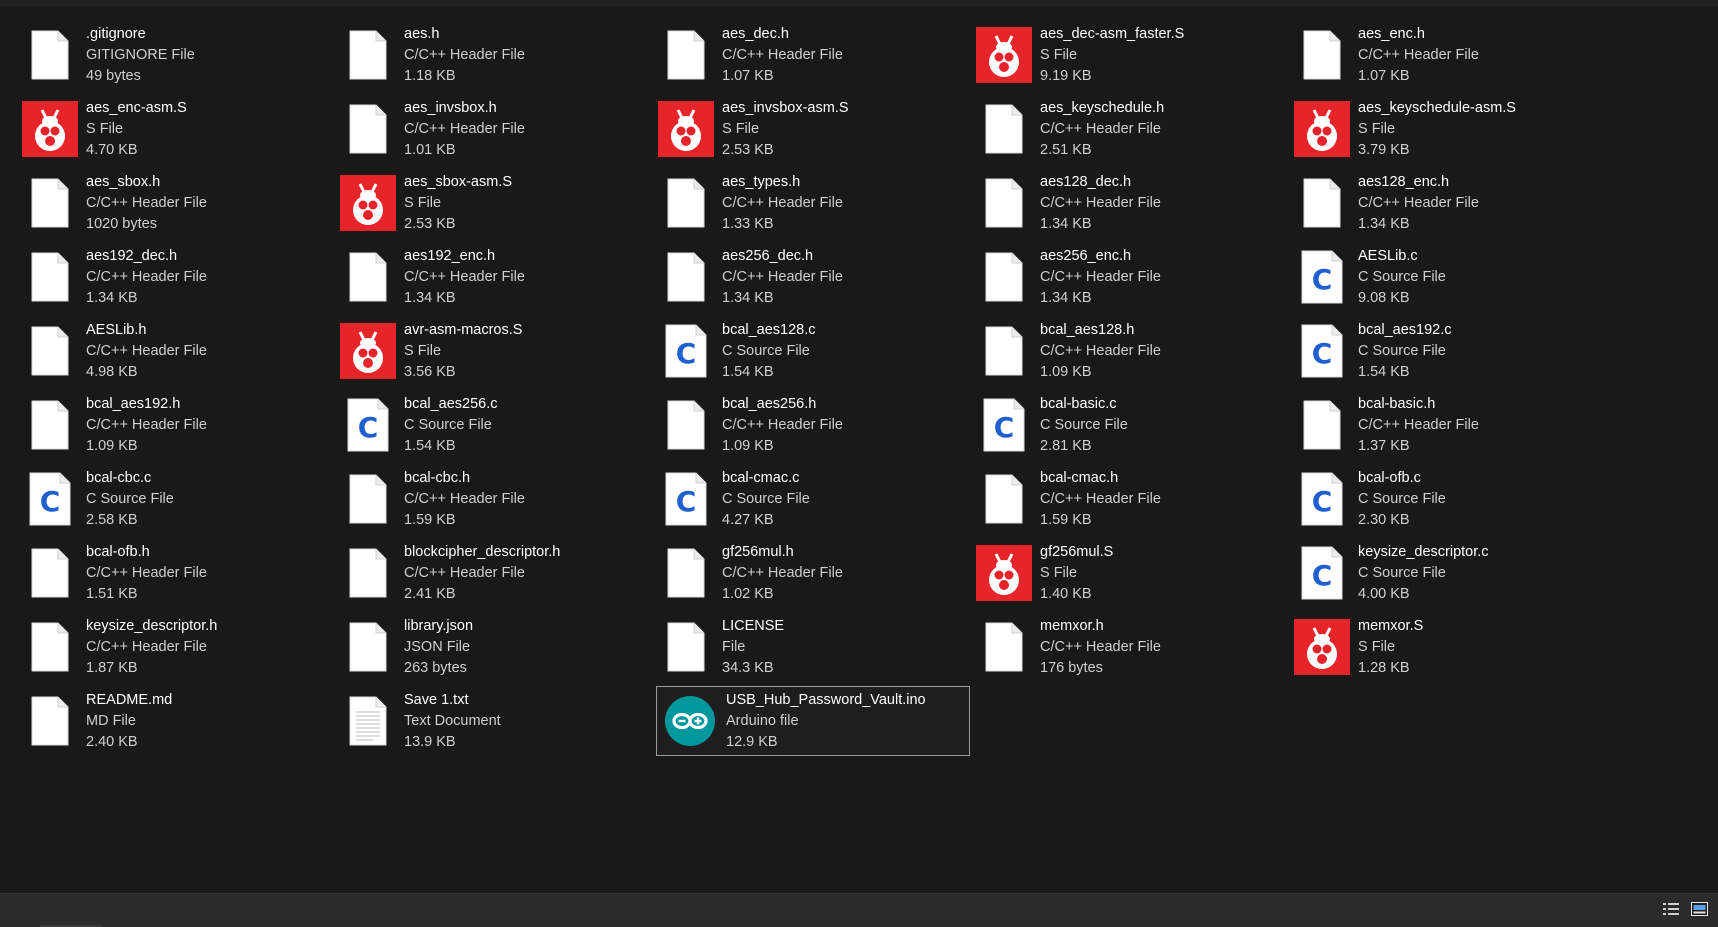 This screenshot has height=927, width=1718. I want to click on file-details: Save 1.txt Text Document 13.9 KB, so click(452, 721).